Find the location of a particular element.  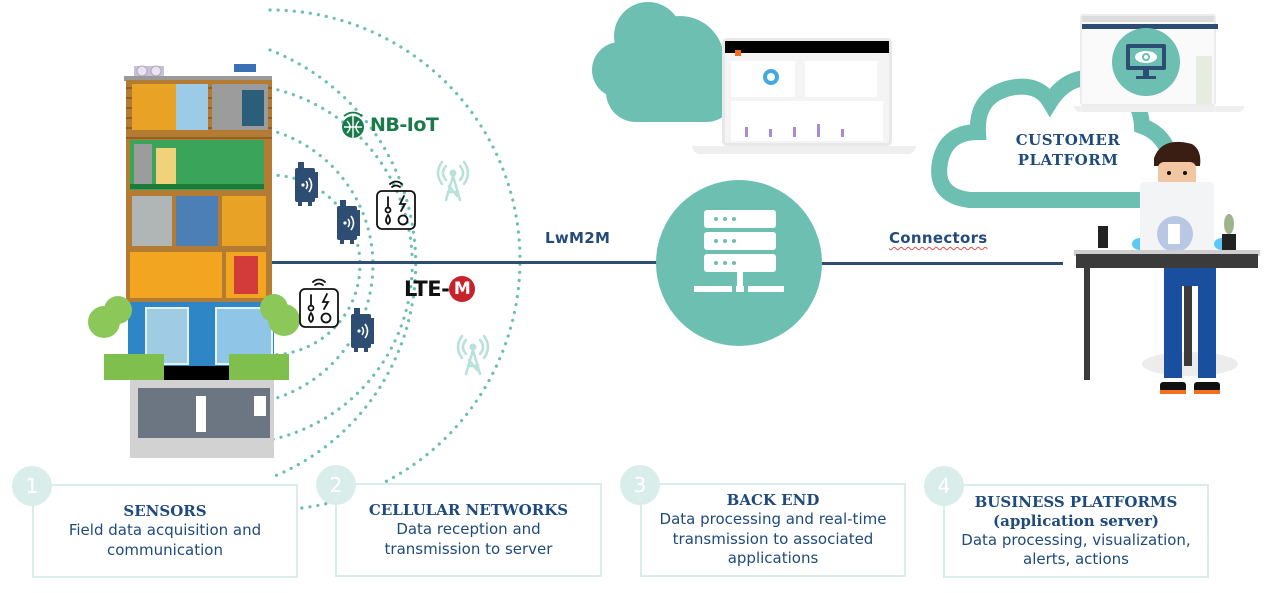

nb-iot-logo: NB-IoT is located at coordinates (388, 125).